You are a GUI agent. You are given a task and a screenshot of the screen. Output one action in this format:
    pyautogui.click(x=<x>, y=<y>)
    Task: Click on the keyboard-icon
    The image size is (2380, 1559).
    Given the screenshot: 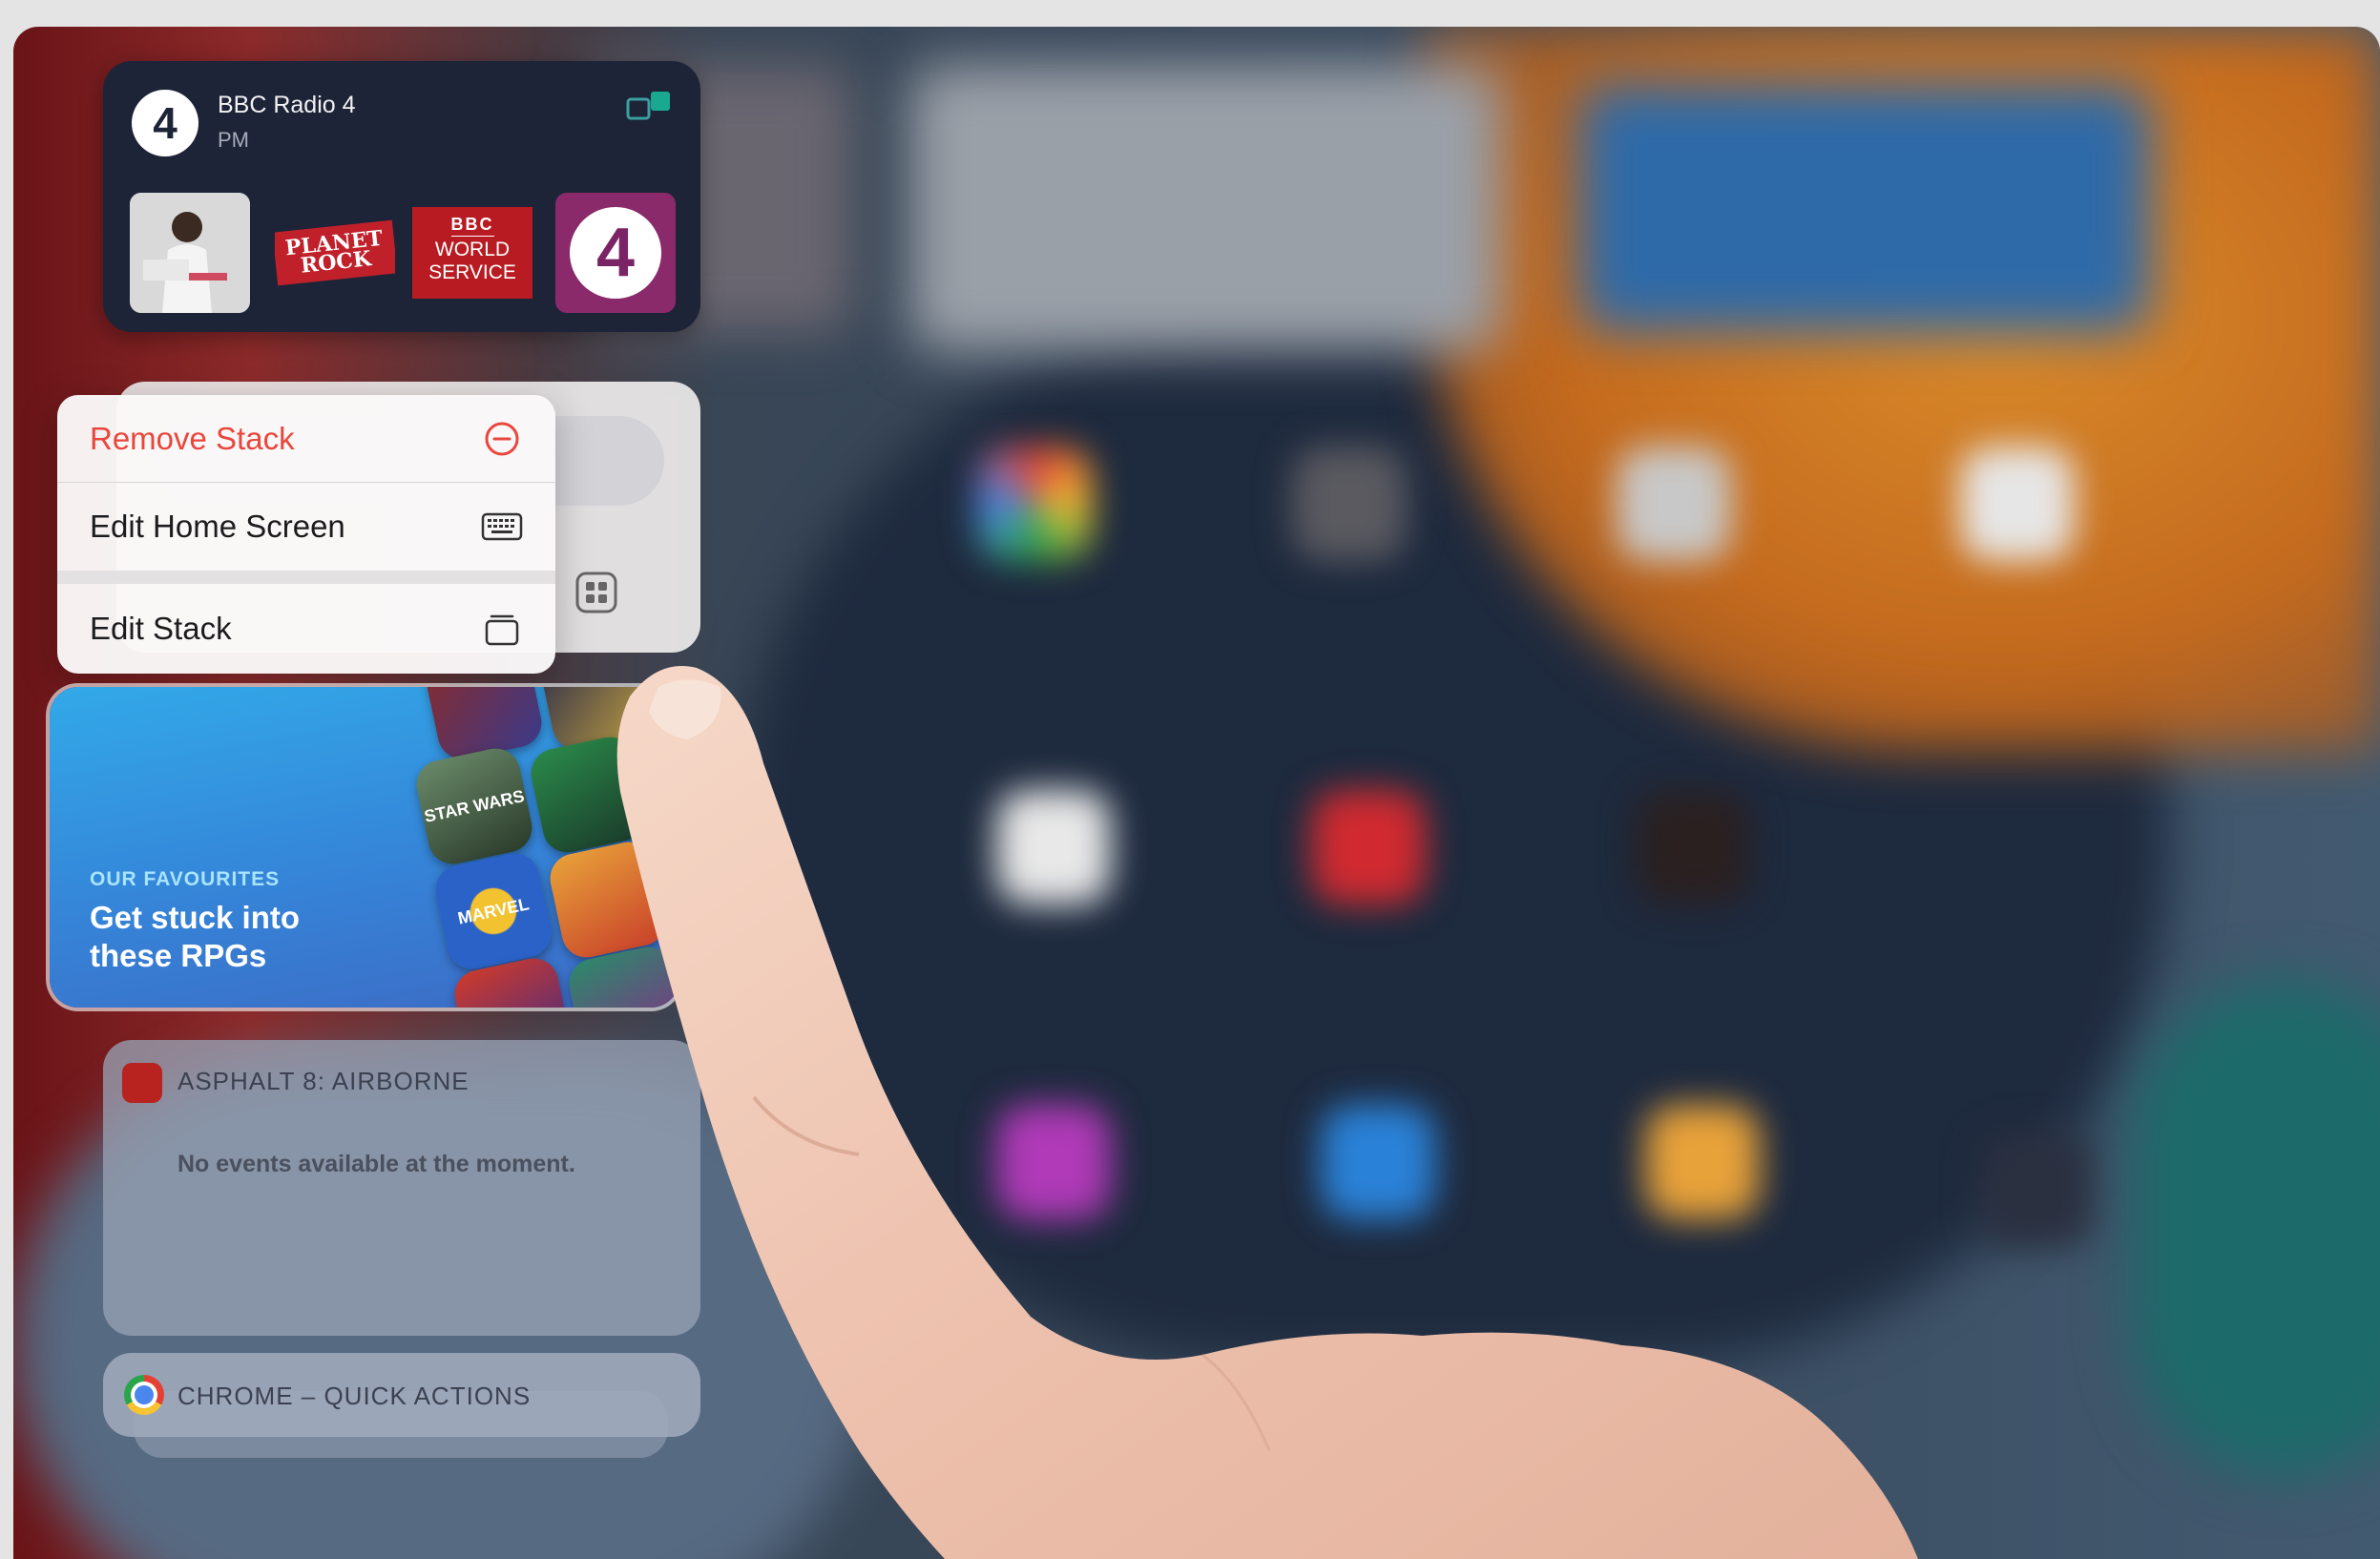 What is the action you would take?
    pyautogui.click(x=502, y=527)
    